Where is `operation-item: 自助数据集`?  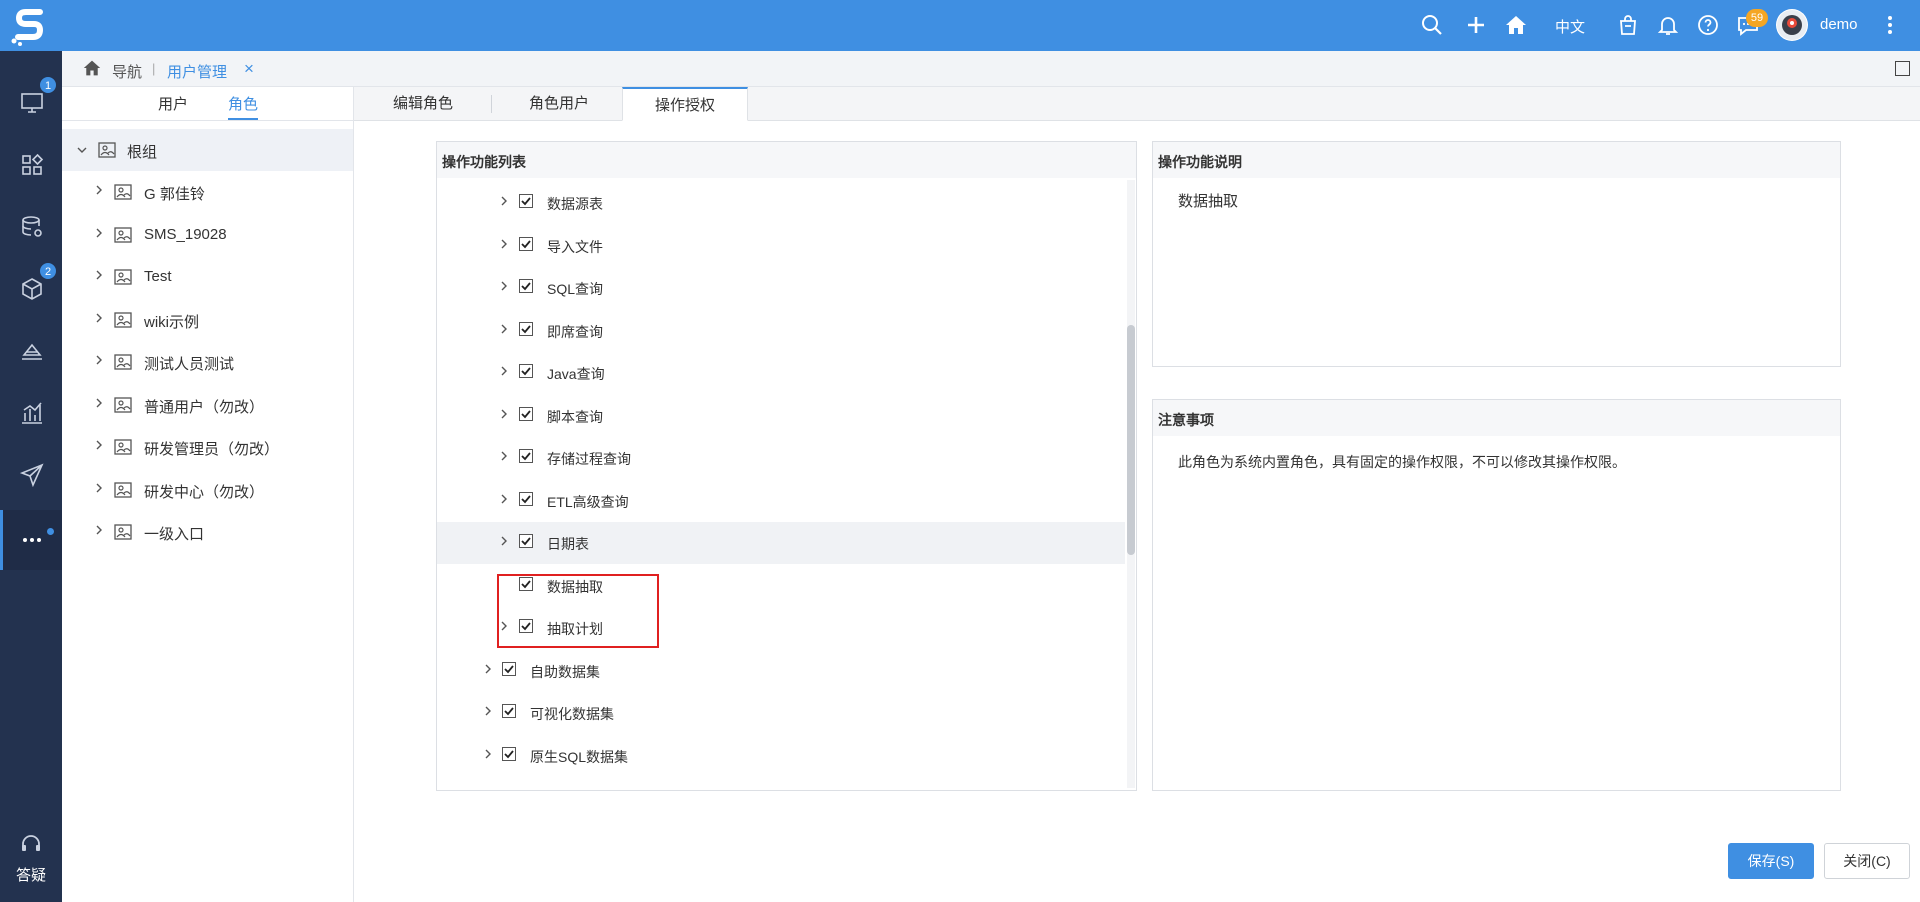
operation-item: 自助数据集 is located at coordinates (781, 671).